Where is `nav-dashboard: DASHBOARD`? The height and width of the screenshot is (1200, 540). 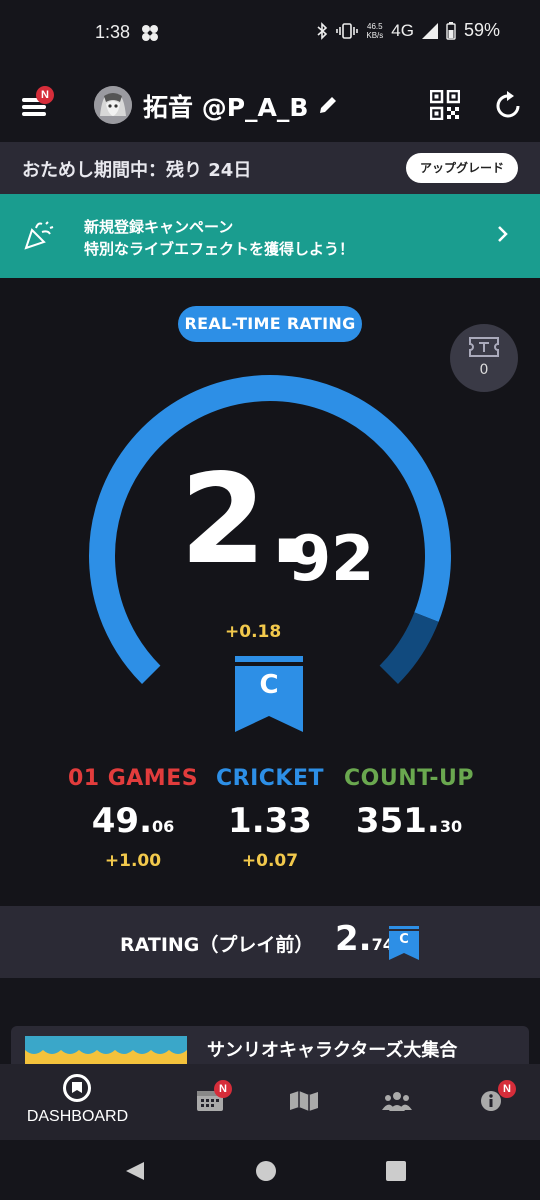 nav-dashboard: DASHBOARD is located at coordinates (77, 1102).